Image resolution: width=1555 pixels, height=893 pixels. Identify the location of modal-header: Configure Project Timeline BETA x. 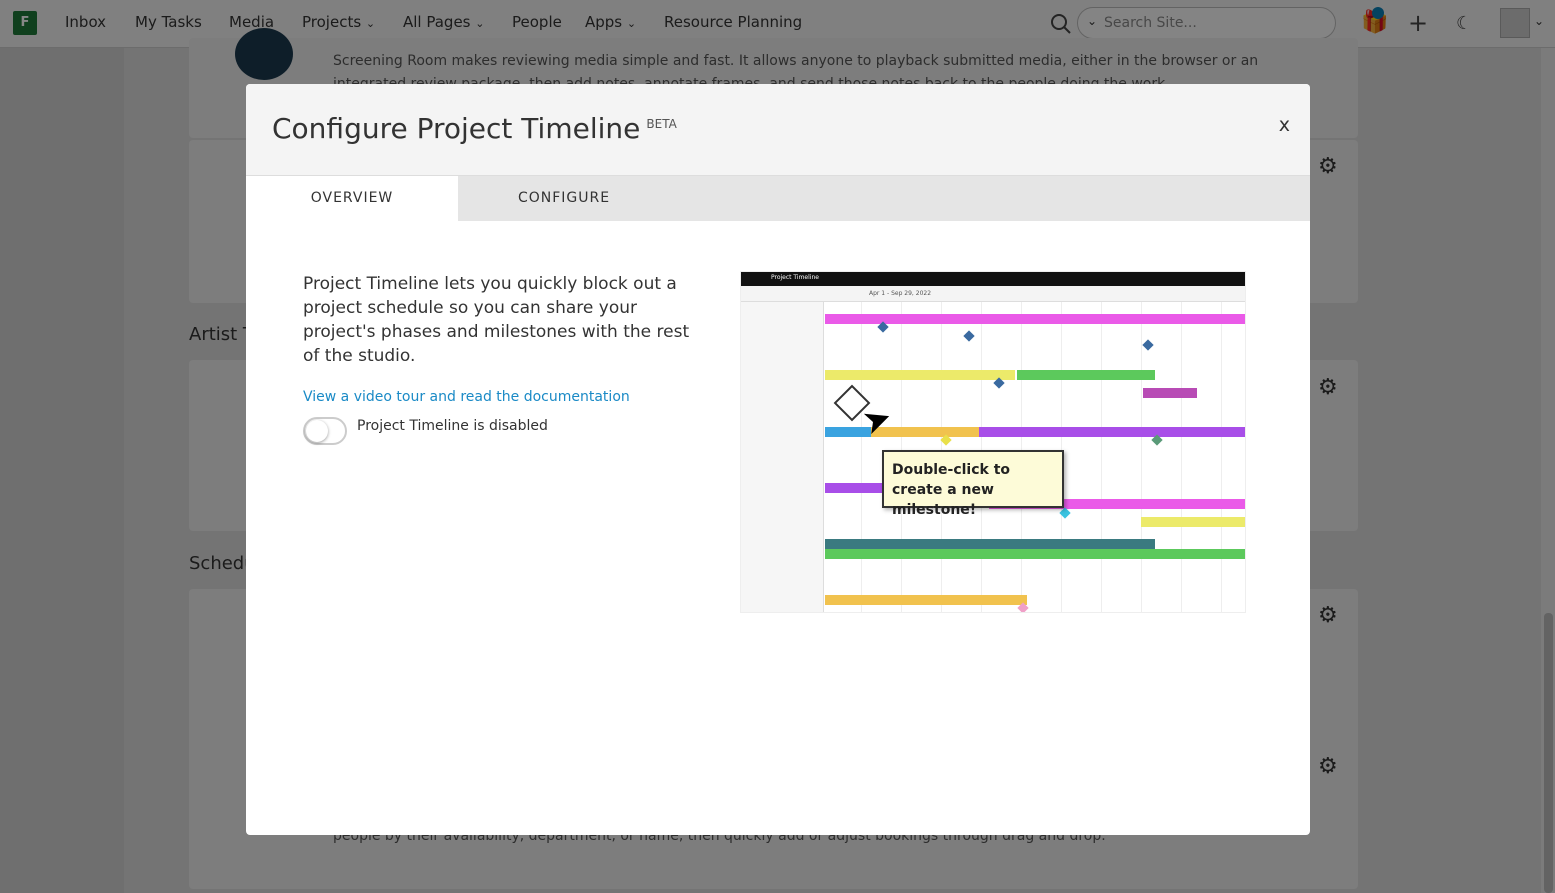
(778, 130).